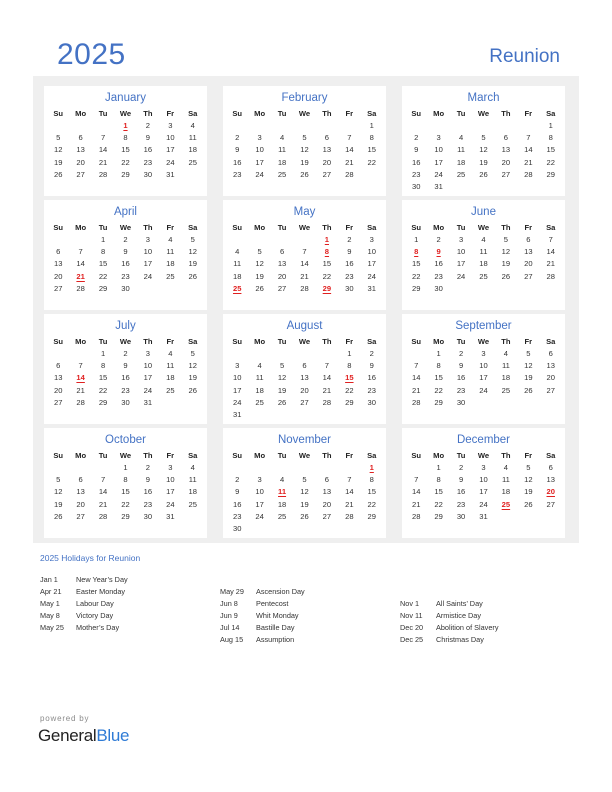 Image resolution: width=612 pixels, height=792 pixels. Describe the element at coordinates (81, 113) in the screenshot. I see `weekday-label: Mo` at that location.